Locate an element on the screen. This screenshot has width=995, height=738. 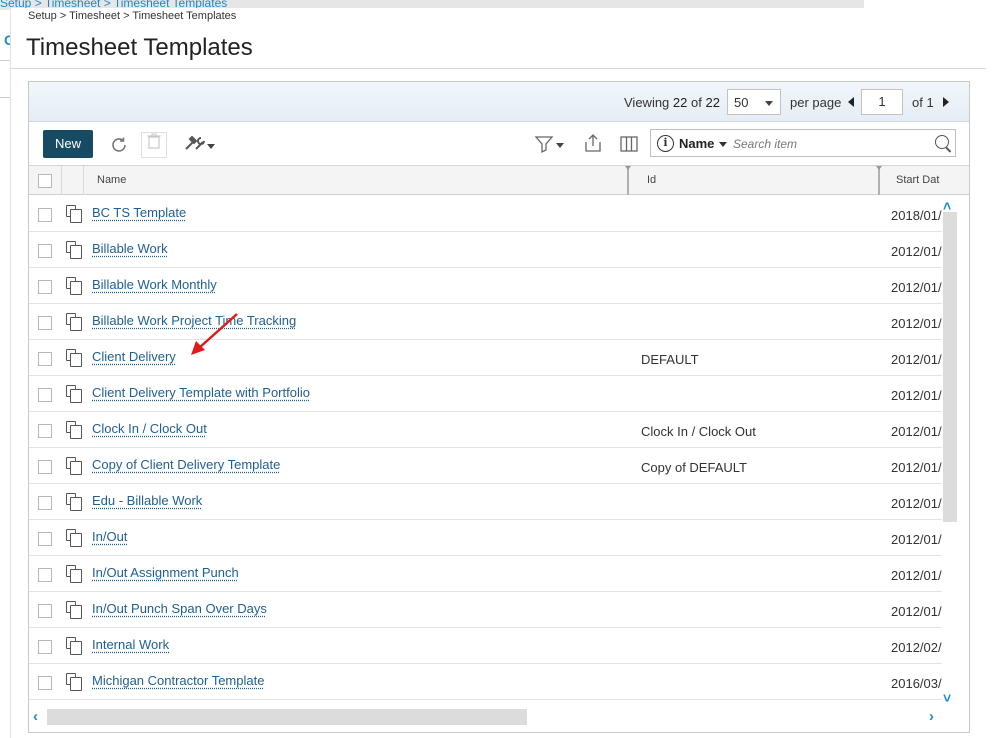
columns-icon is located at coordinates (629, 145).